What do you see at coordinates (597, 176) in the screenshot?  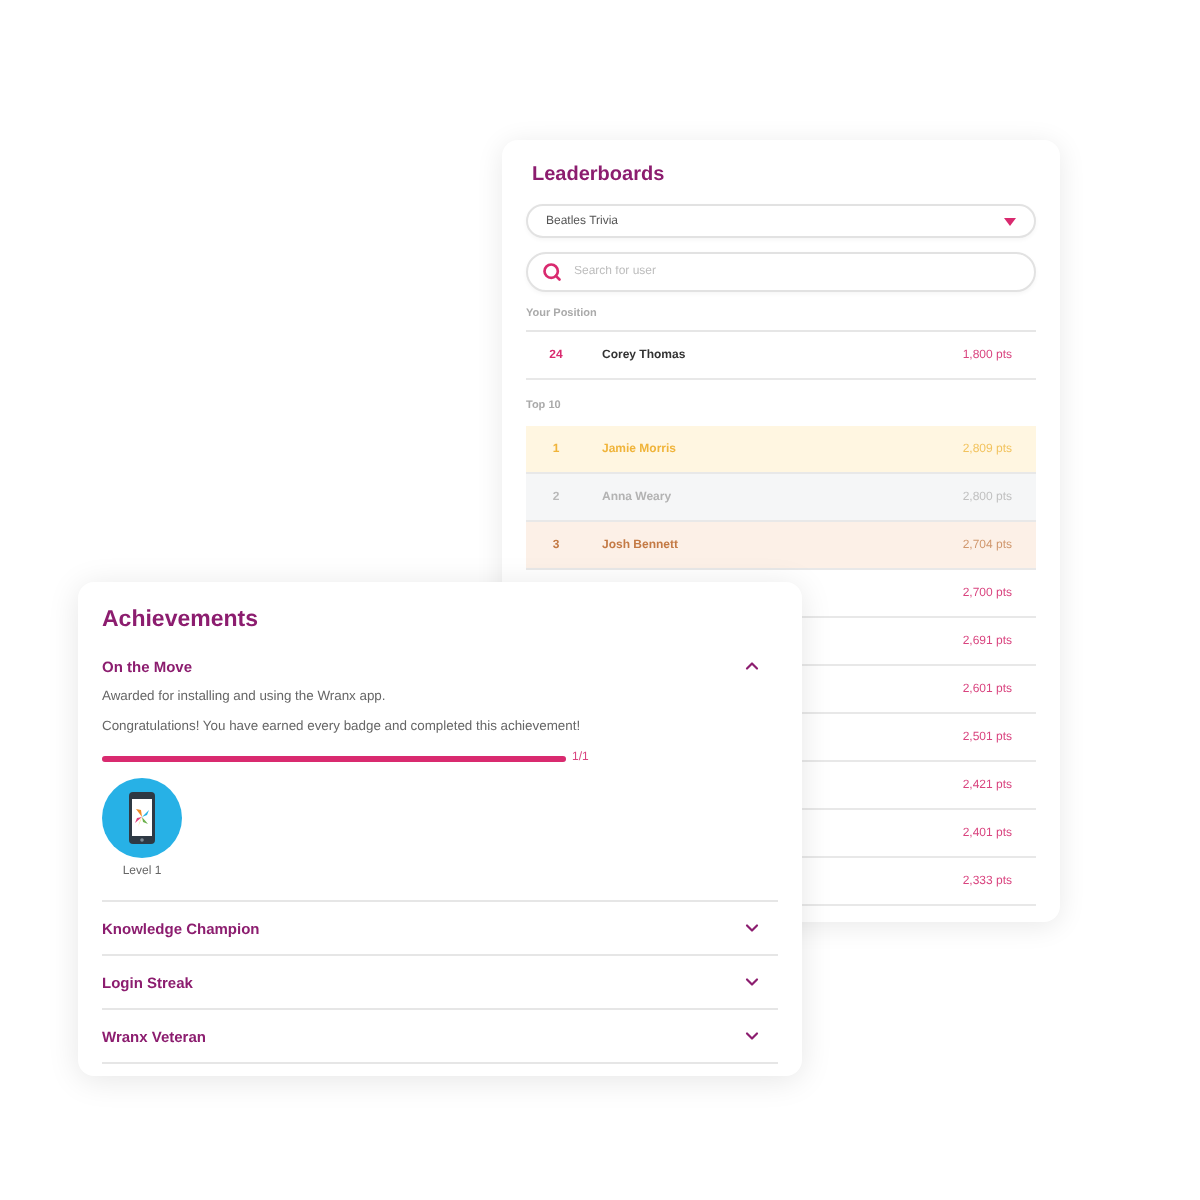 I see `panel-title: Leaderboards` at bounding box center [597, 176].